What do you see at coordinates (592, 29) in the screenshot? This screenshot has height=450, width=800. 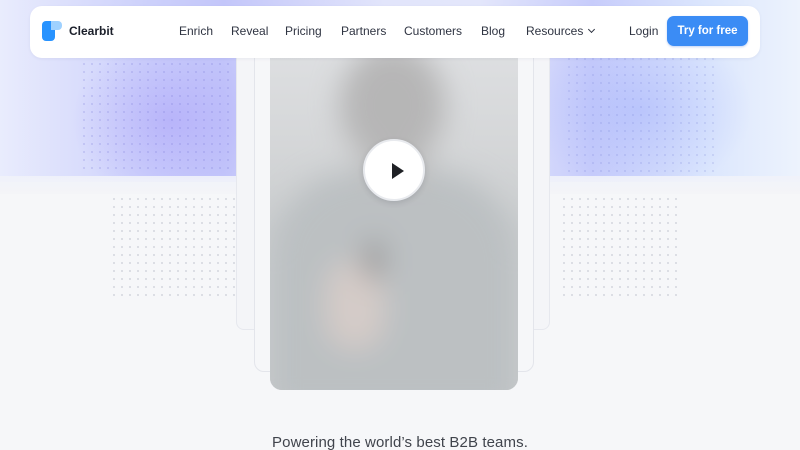 I see `chevron-down-icon` at bounding box center [592, 29].